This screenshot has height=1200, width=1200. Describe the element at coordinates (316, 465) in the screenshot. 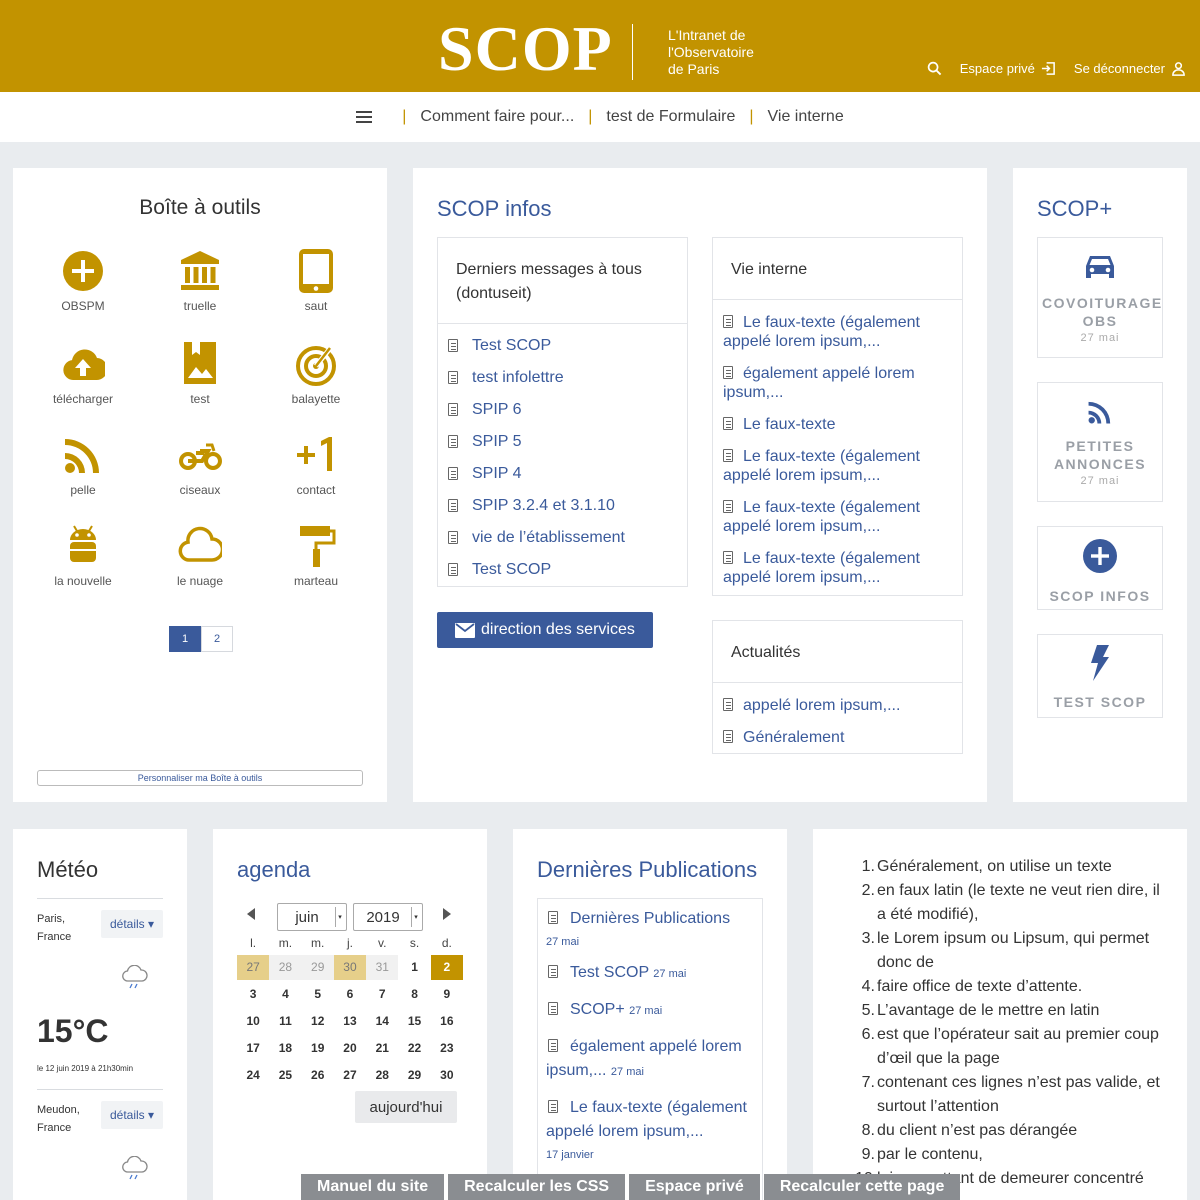

I see `tool-contact: contact` at that location.